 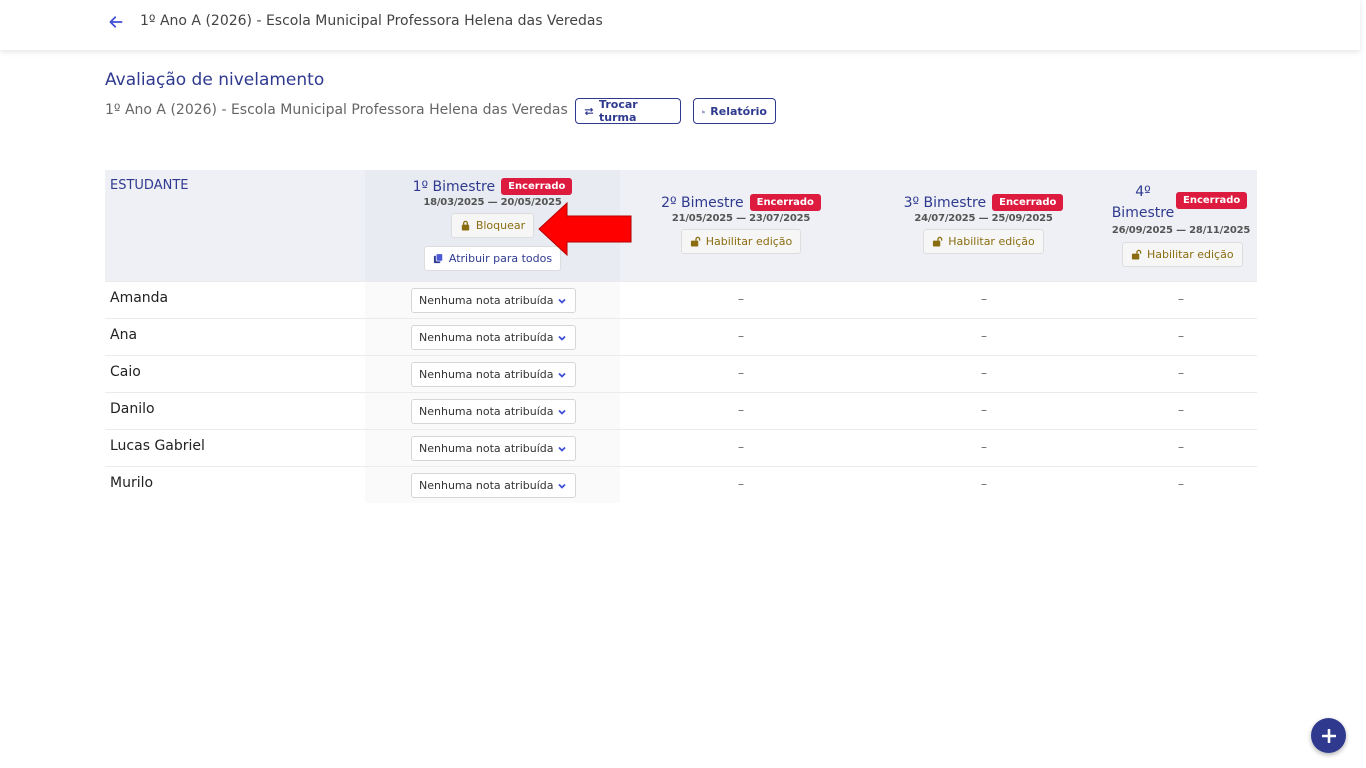 What do you see at coordinates (116, 22) in the screenshot?
I see `back-arrow-icon` at bounding box center [116, 22].